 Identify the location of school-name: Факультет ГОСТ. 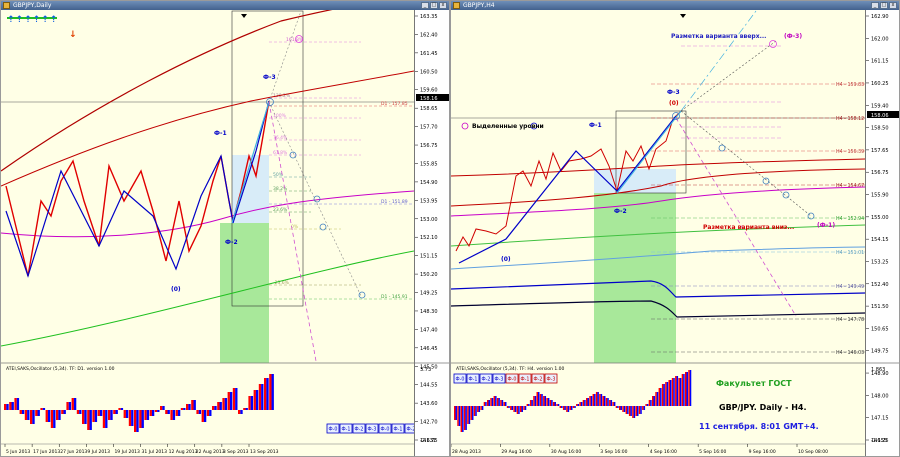
(754, 383).